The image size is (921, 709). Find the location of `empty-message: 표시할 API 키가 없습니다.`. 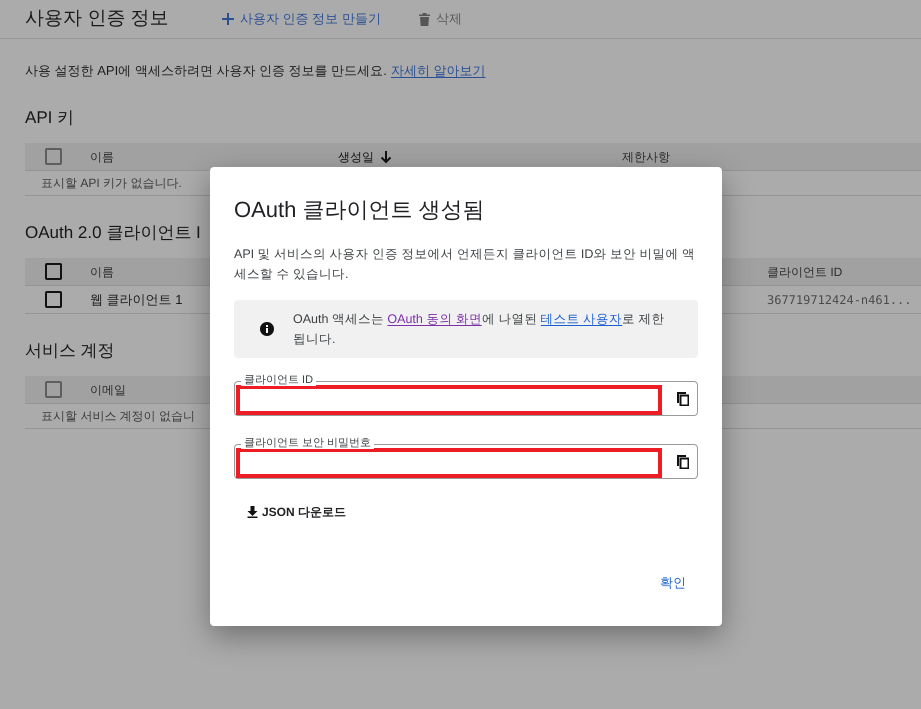

empty-message: 표시할 API 키가 없습니다. is located at coordinates (111, 183).